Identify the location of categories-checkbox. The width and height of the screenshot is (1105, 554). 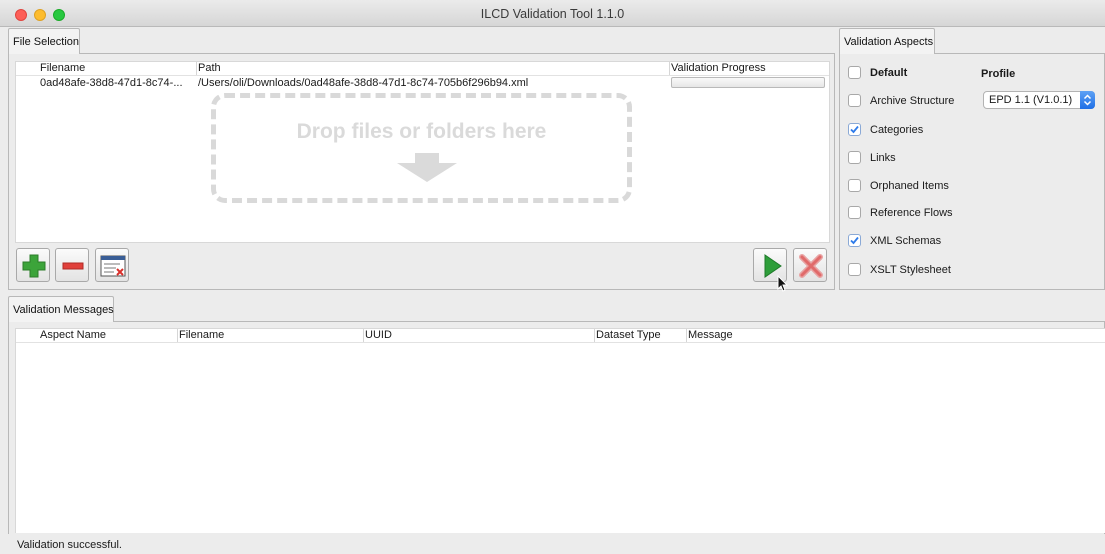
(854, 129).